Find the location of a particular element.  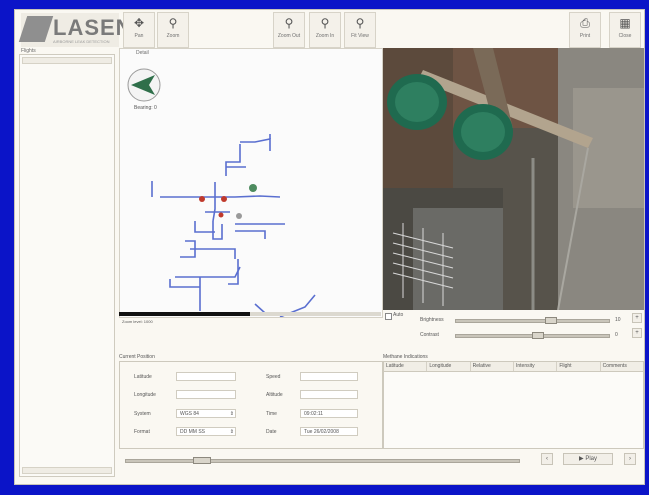

zoom-in-button: ⚲ Zoom In is located at coordinates (325, 30).